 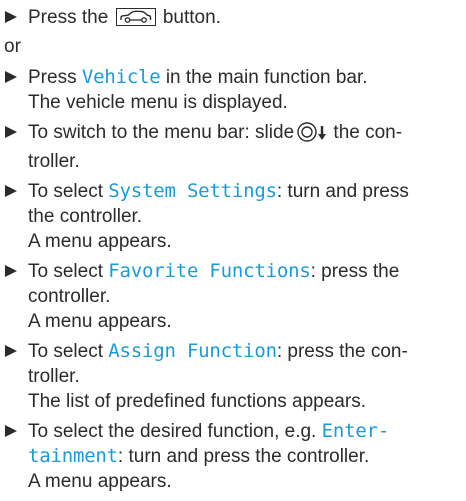 I want to click on step-text: : turn and press, so click(x=342, y=191).